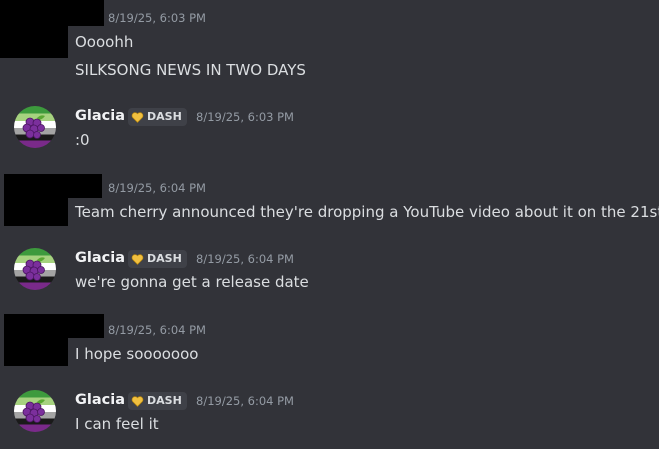  What do you see at coordinates (192, 282) in the screenshot?
I see `message-text: we're gonna get a release date` at bounding box center [192, 282].